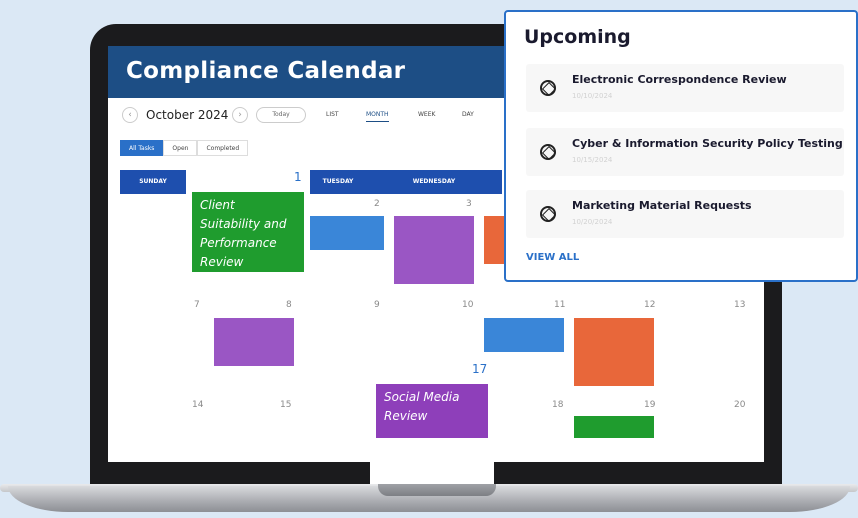  What do you see at coordinates (377, 204) in the screenshot?
I see `day-number: 2` at bounding box center [377, 204].